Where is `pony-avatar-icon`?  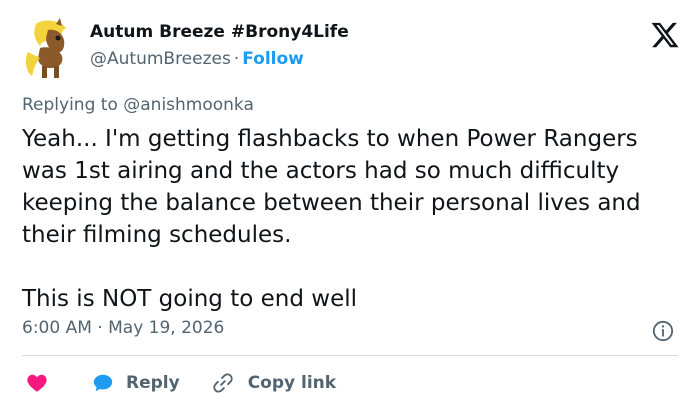 pony-avatar-icon is located at coordinates (50, 49).